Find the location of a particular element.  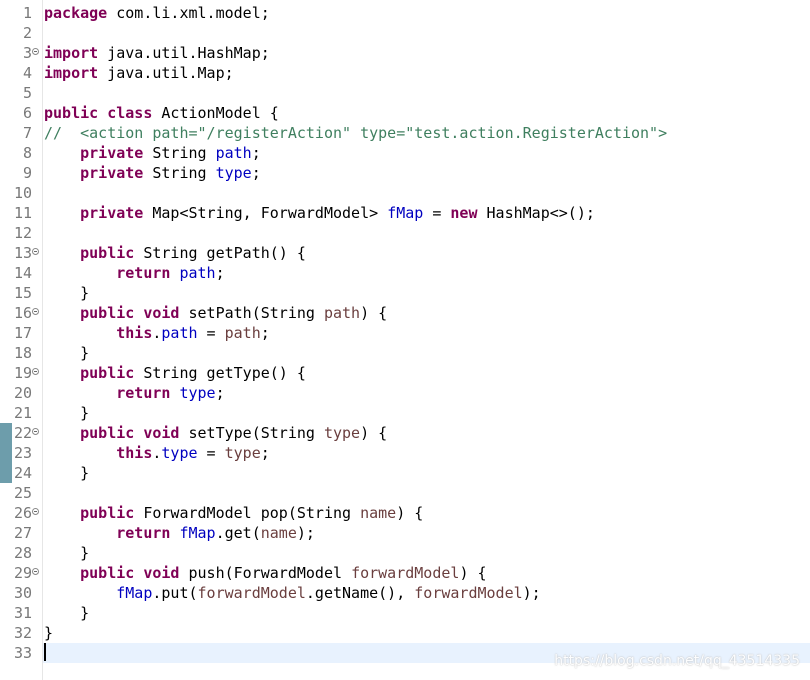

code-text: import java.util.HashMap; is located at coordinates (157, 53).